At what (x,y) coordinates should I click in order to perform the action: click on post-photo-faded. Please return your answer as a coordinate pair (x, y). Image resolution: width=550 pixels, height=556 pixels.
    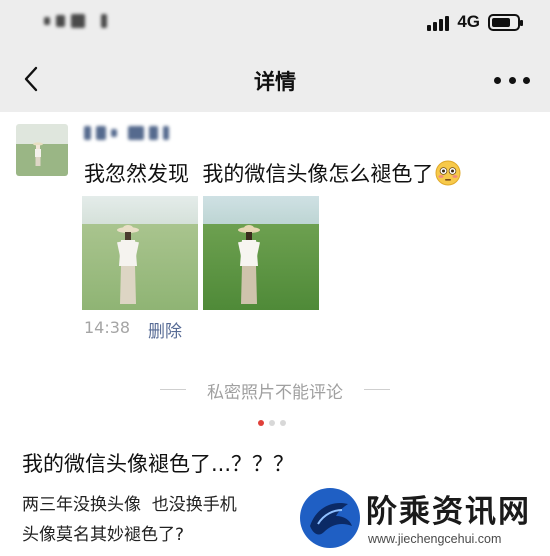
    Looking at the image, I should click on (140, 253).